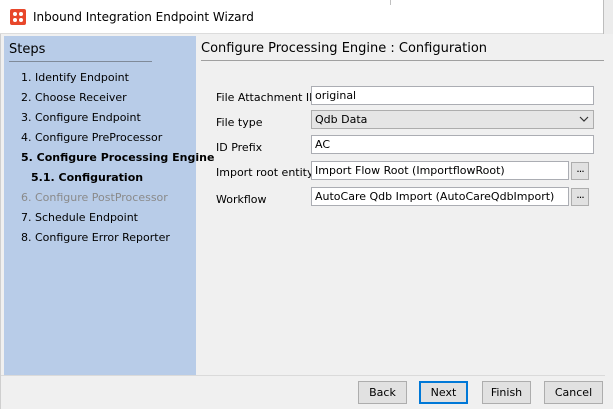 Image resolution: width=613 pixels, height=409 pixels. I want to click on step-configure-endpoint: 3. Configure Endpoint, so click(81, 117).